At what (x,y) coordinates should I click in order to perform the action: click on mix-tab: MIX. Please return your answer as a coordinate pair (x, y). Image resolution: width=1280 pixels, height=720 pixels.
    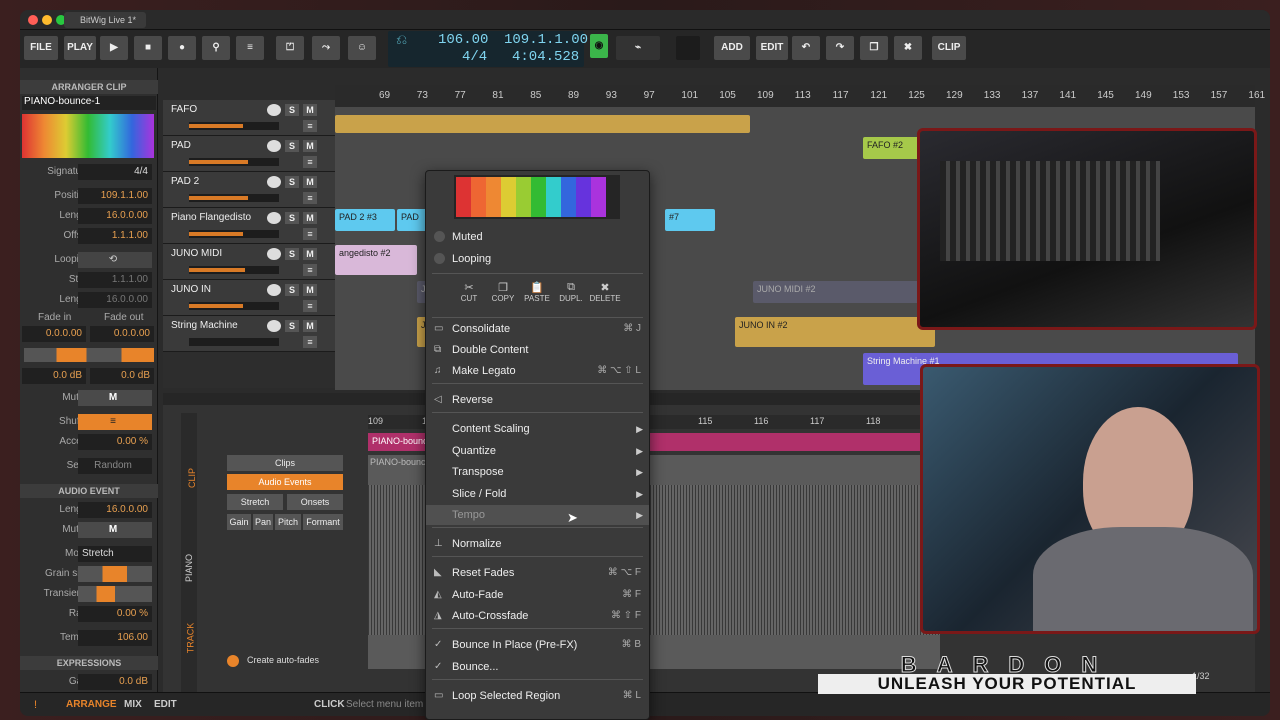
    Looking at the image, I should click on (133, 704).